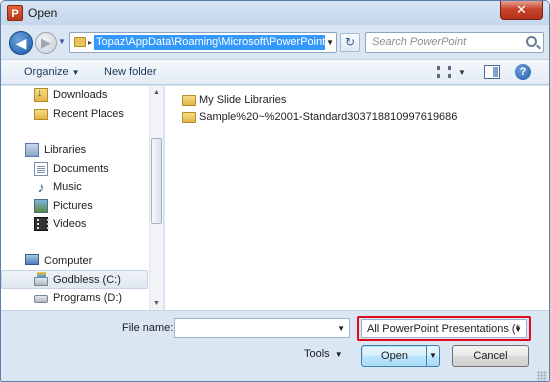 The height and width of the screenshot is (382, 550). Describe the element at coordinates (317, 354) in the screenshot. I see `tools-label: Tools` at that location.